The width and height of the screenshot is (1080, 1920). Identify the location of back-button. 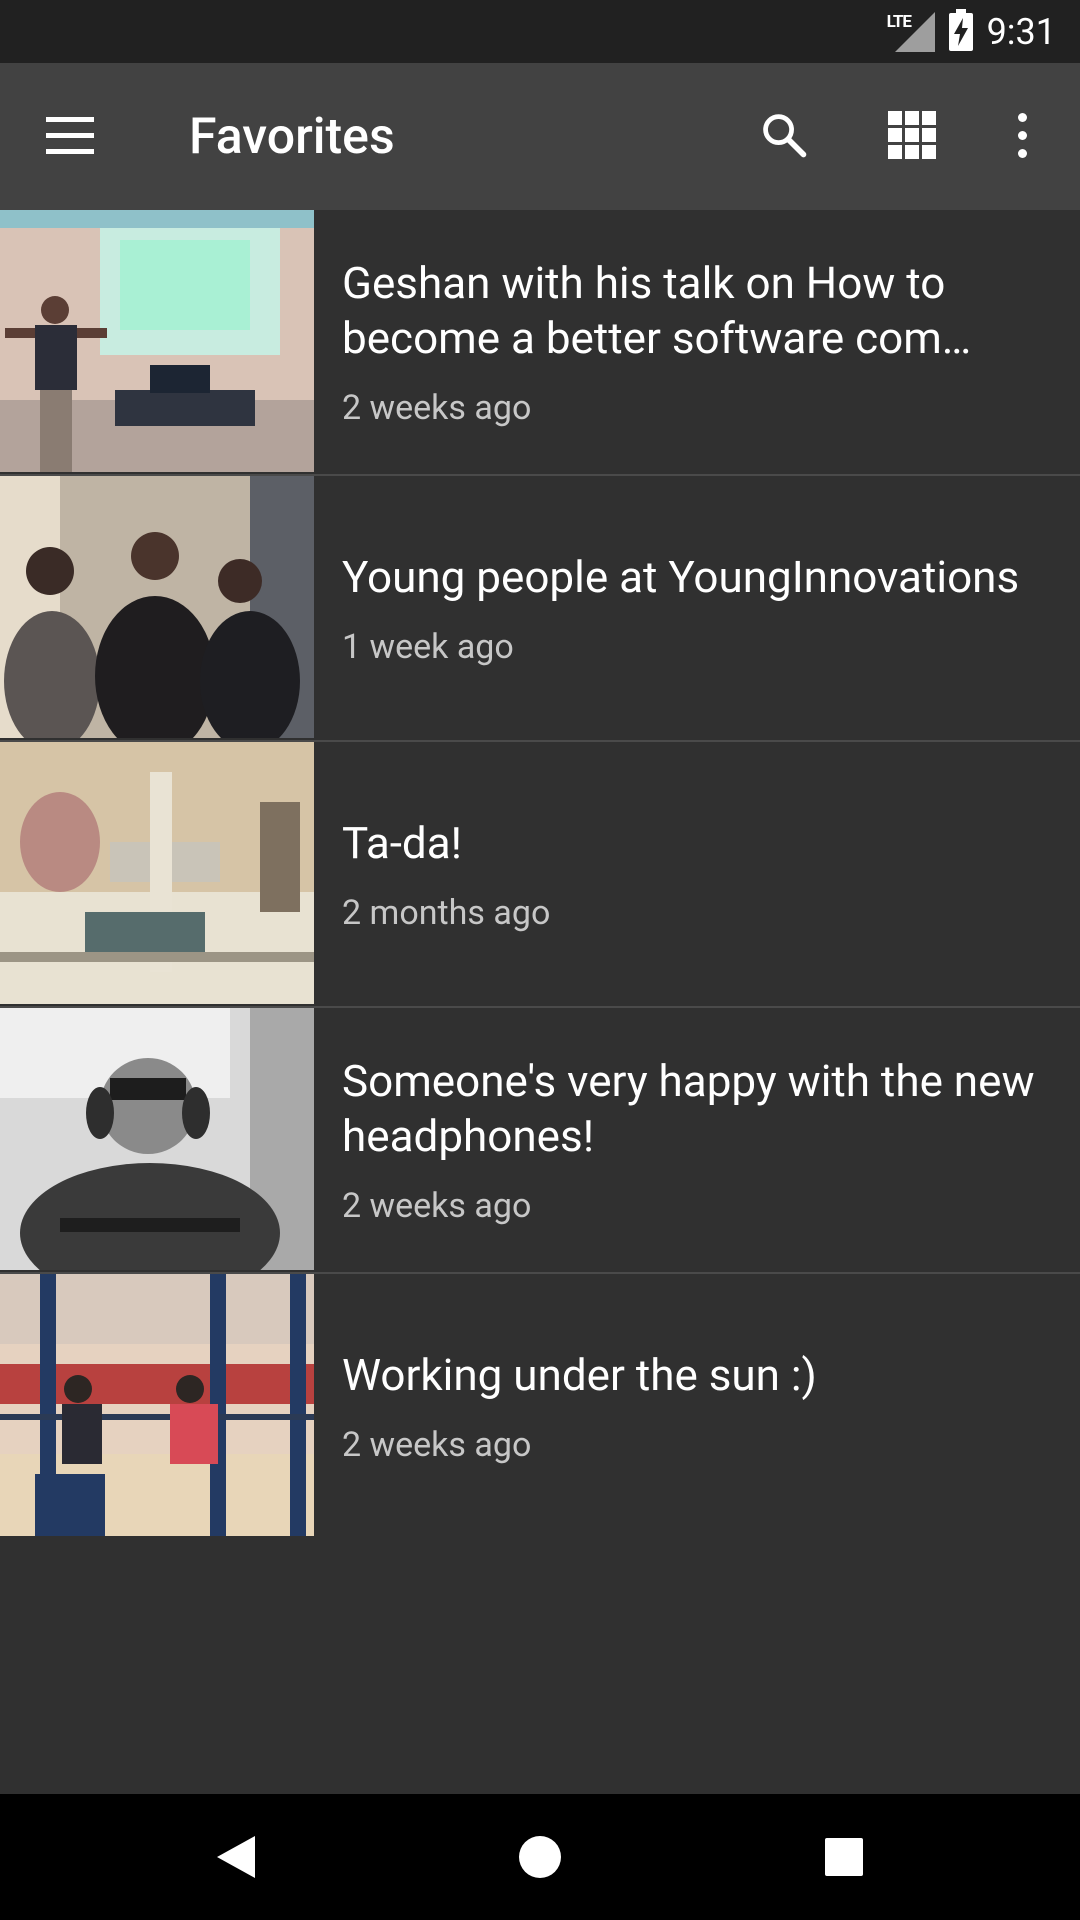
(236, 1857).